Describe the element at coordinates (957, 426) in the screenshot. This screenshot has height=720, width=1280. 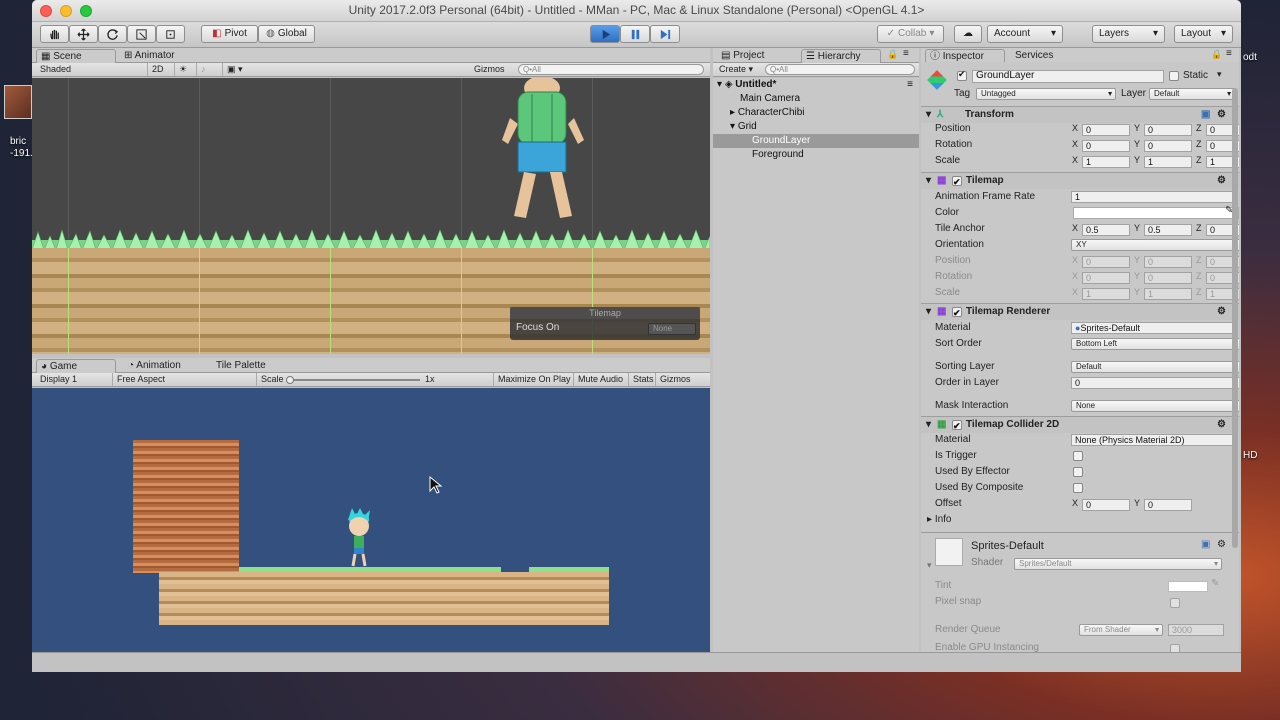
I see `collider-enabled-checkbox` at that location.